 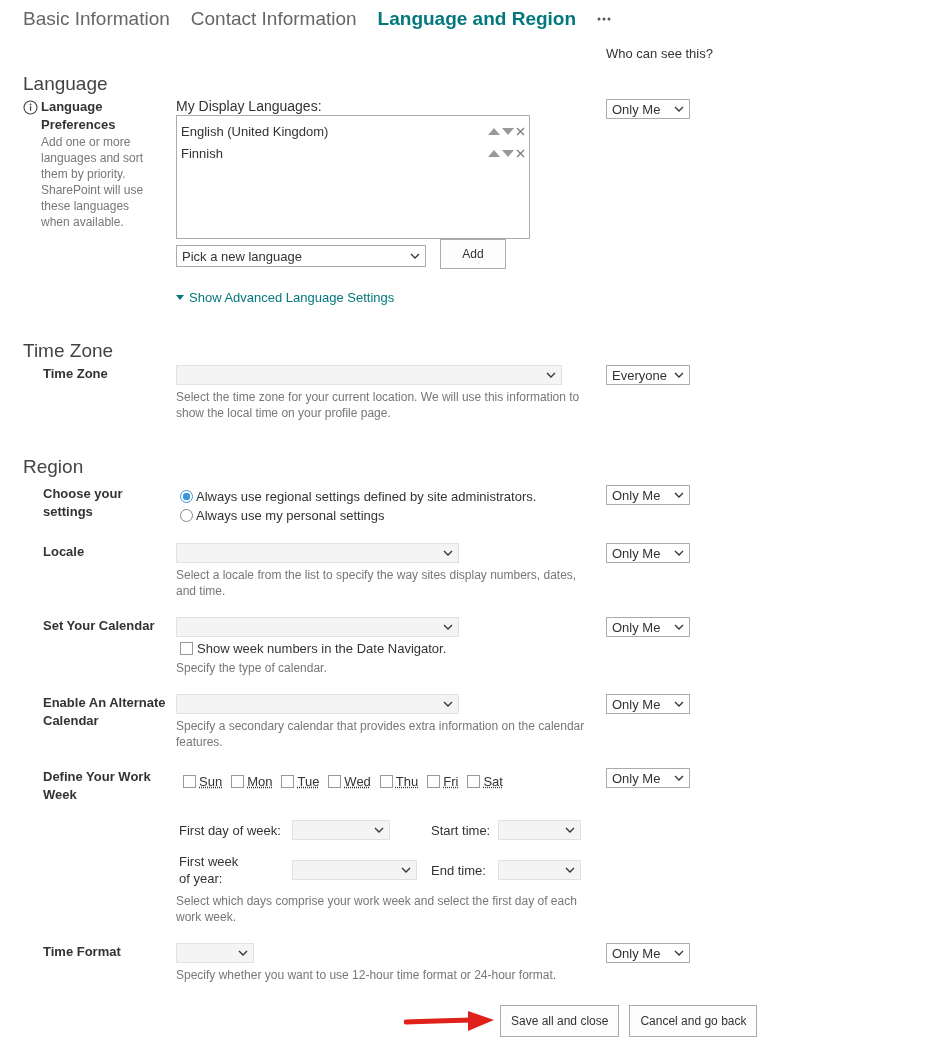 What do you see at coordinates (65, 84) in the screenshot?
I see `section-heading: Language` at bounding box center [65, 84].